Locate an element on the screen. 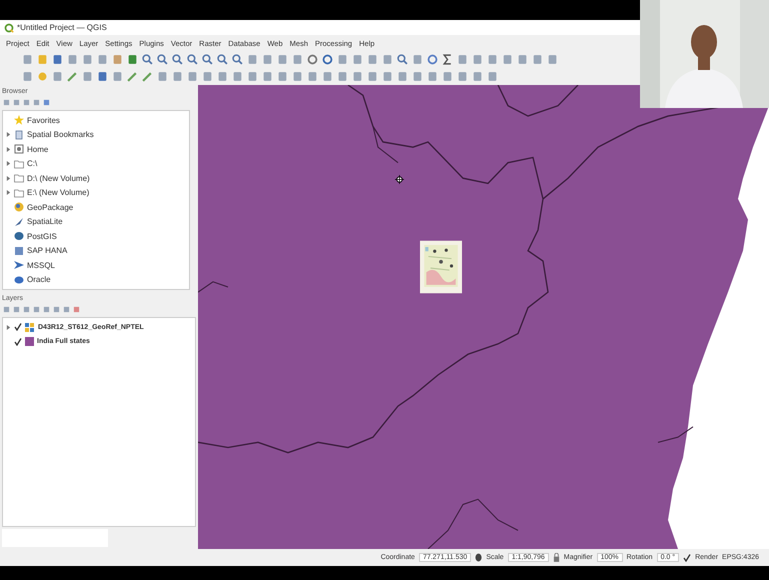 Image resolution: width=769 pixels, height=580 pixels. browser-item: Favorites is located at coordinates (96, 120).